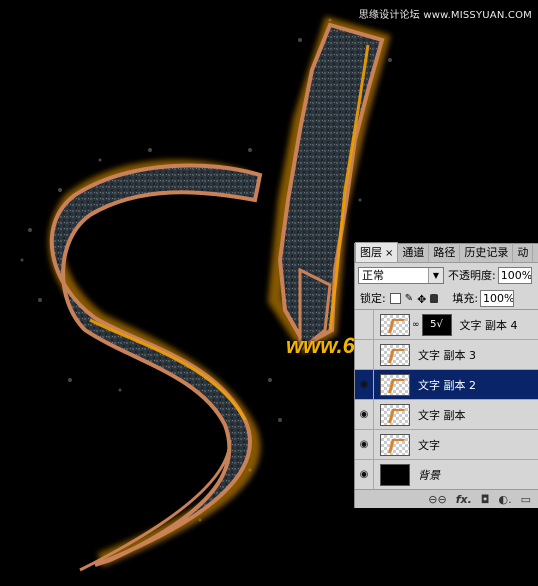 This screenshot has width=538, height=586. What do you see at coordinates (523, 252) in the screenshot?
I see `tab-actions: 动` at bounding box center [523, 252].